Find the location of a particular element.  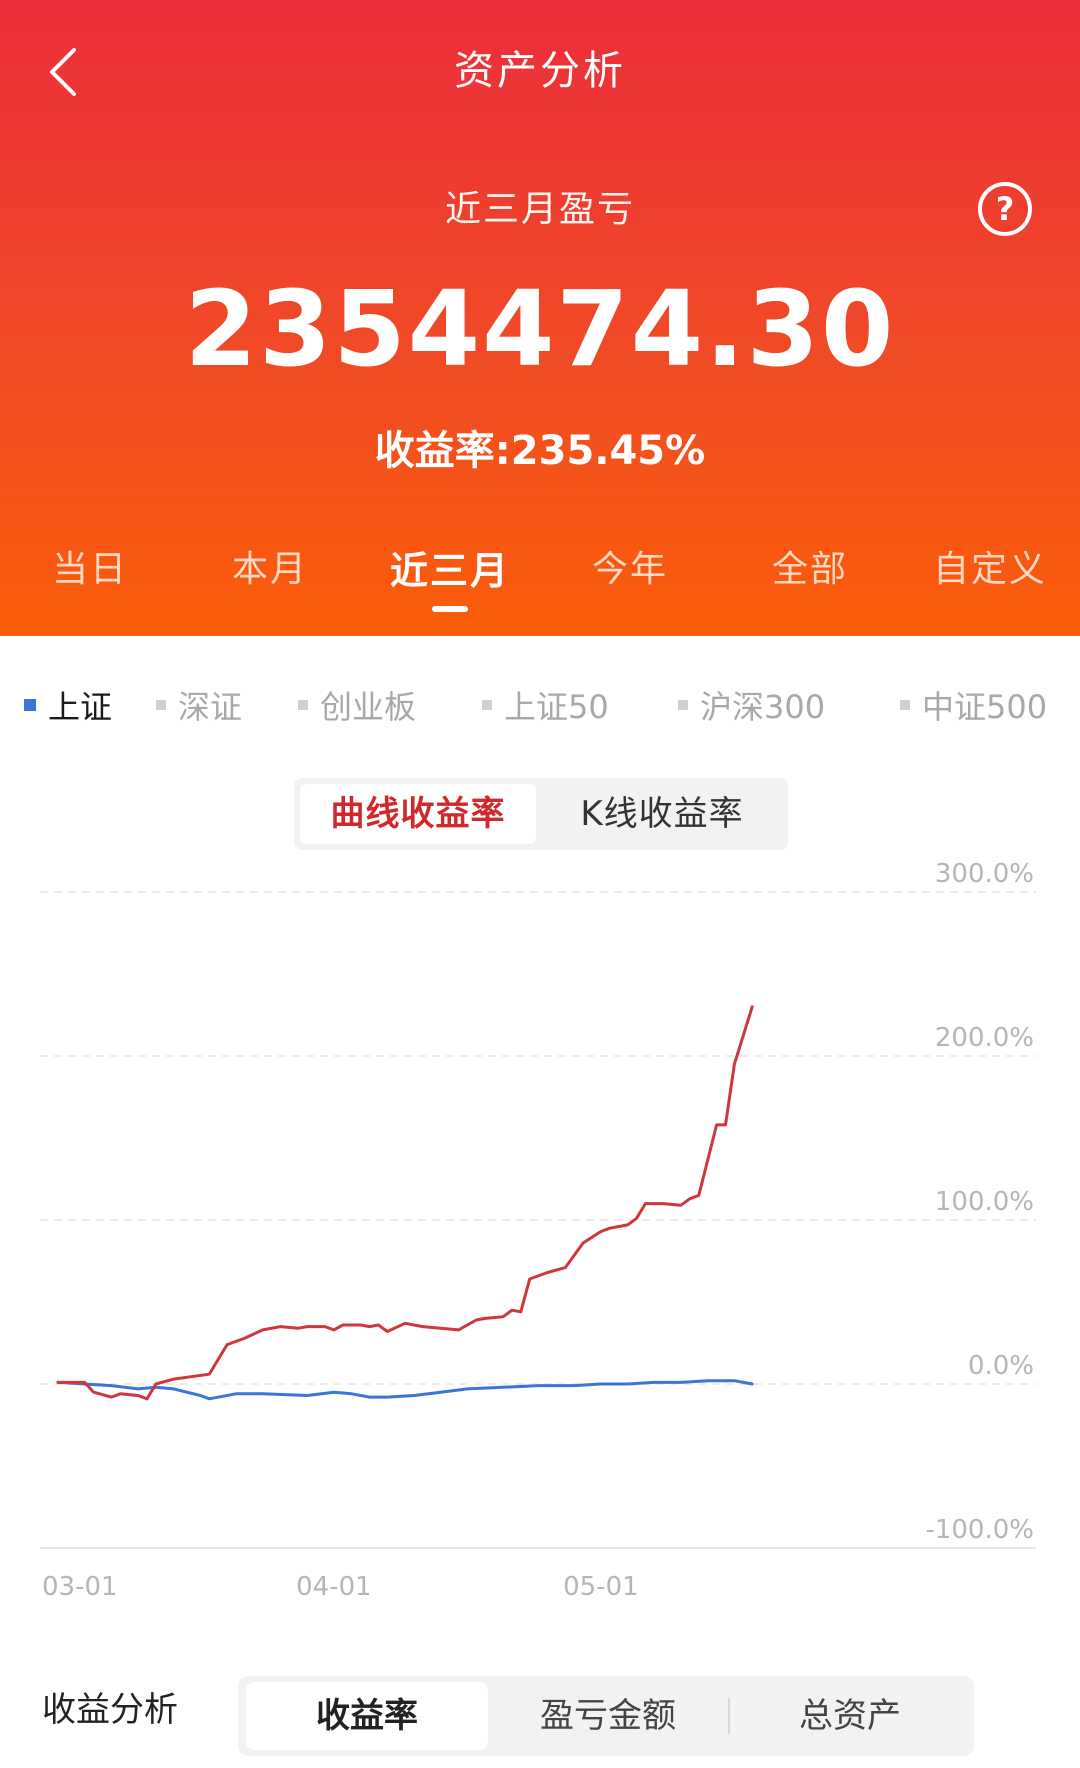

page-title: 资产分析 is located at coordinates (540, 71).